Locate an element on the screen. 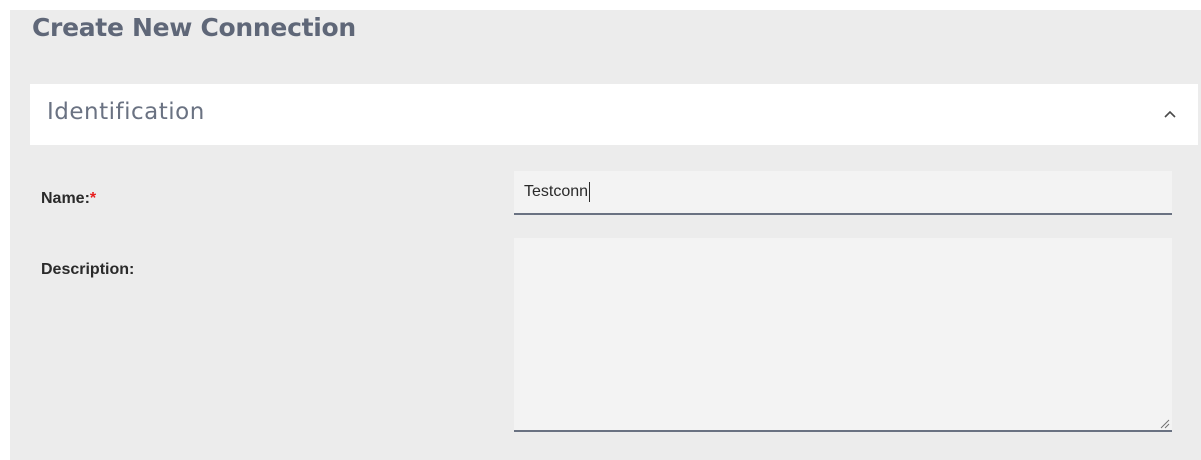  section-title: Identification is located at coordinates (126, 112).